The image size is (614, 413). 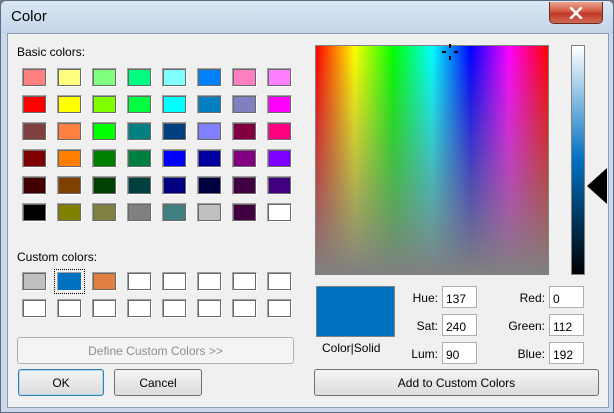 What do you see at coordinates (566, 325) in the screenshot?
I see `green-field` at bounding box center [566, 325].